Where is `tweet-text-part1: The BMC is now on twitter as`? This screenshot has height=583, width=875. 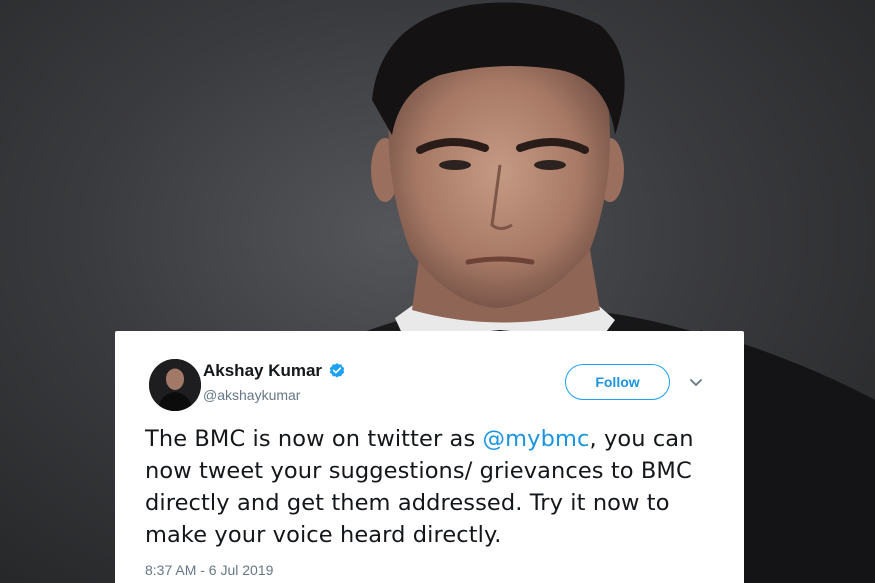
tweet-text-part1: The BMC is now on twitter as is located at coordinates (314, 439).